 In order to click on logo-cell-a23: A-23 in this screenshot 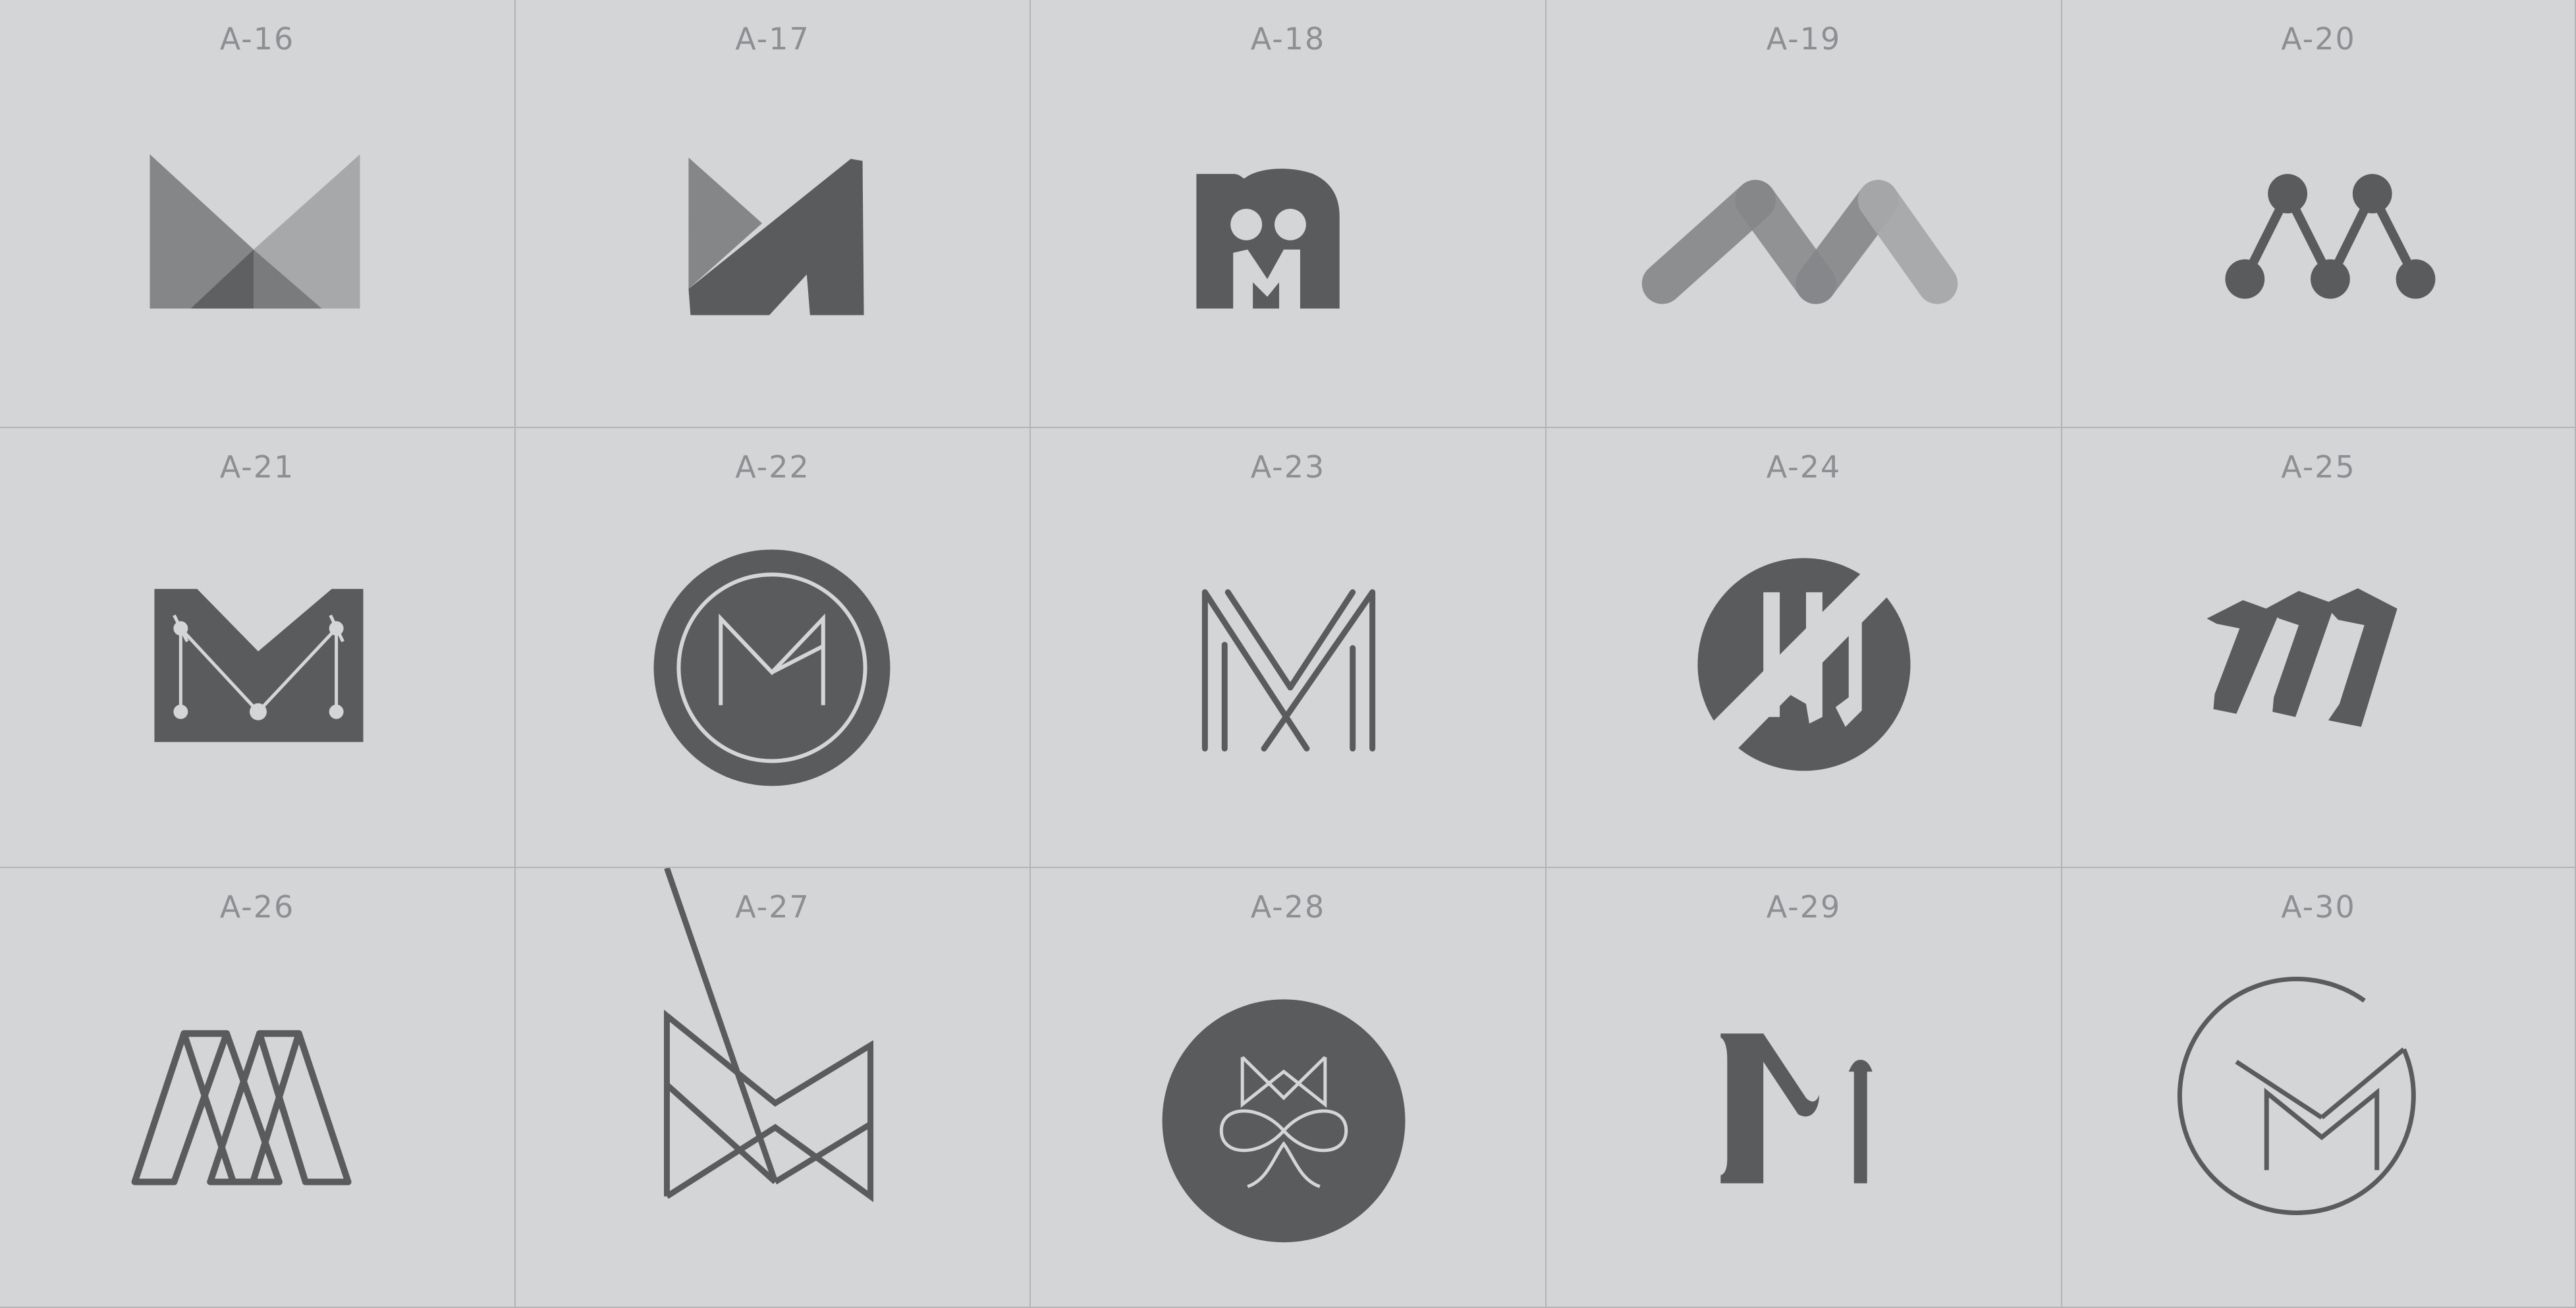, I will do `click(1289, 648)`.